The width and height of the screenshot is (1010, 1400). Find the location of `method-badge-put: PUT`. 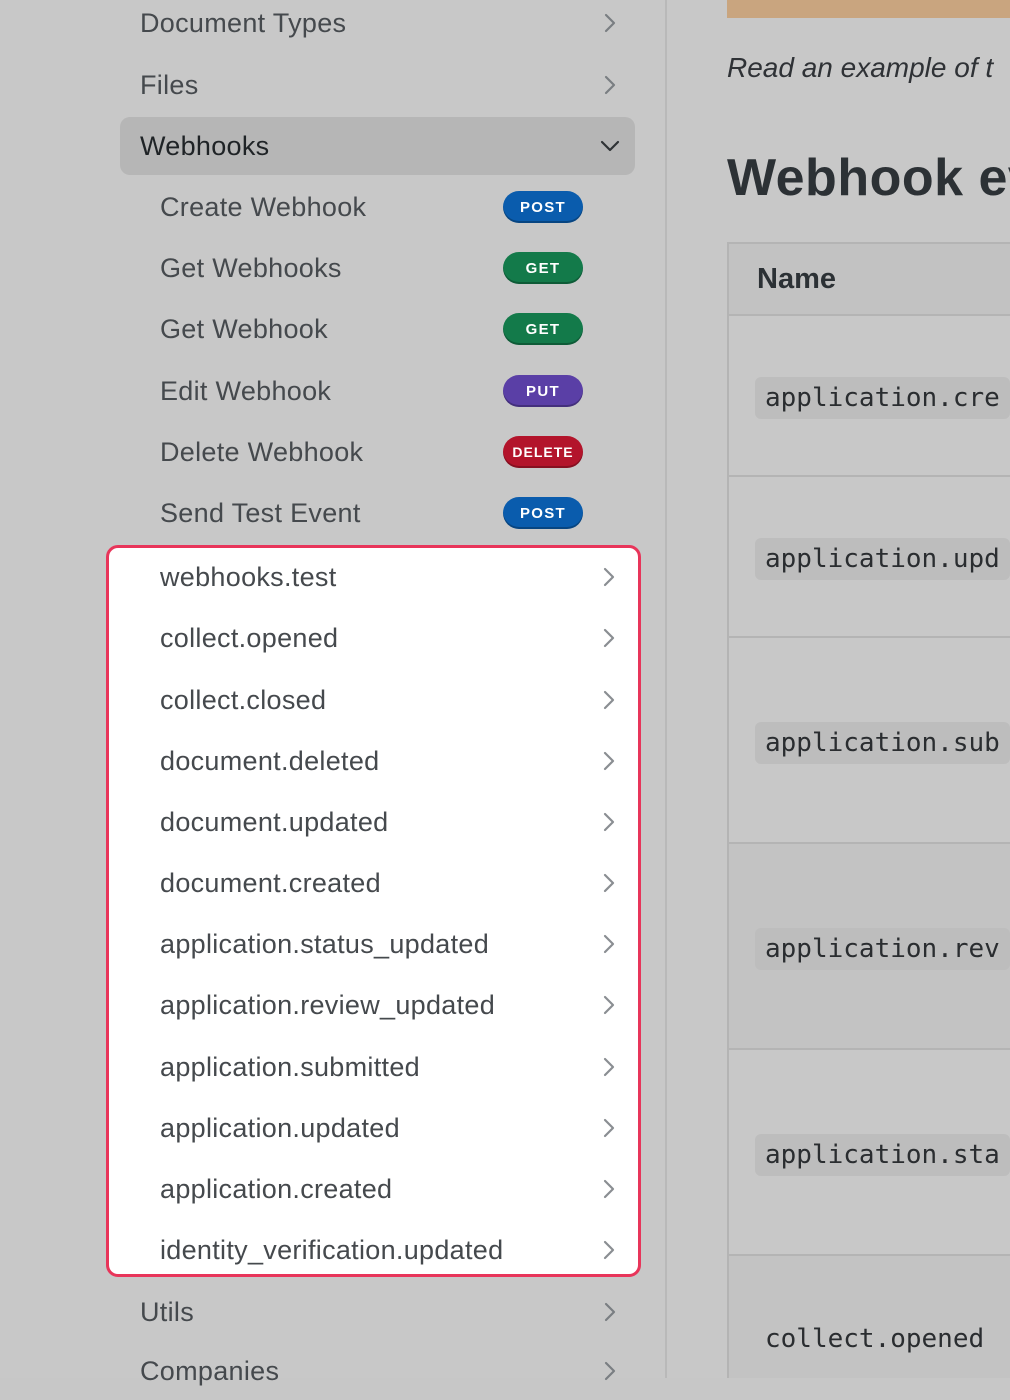

method-badge-put: PUT is located at coordinates (543, 391).